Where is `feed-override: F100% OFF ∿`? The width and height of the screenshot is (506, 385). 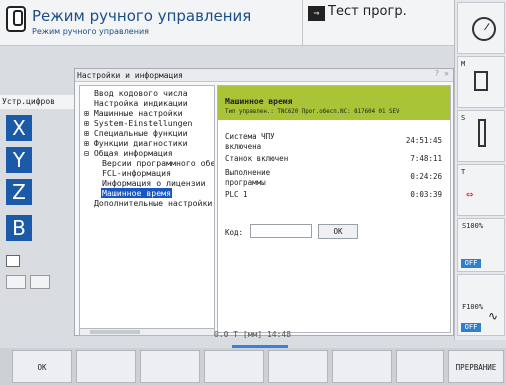 feed-override: F100% OFF ∿ is located at coordinates (481, 305).